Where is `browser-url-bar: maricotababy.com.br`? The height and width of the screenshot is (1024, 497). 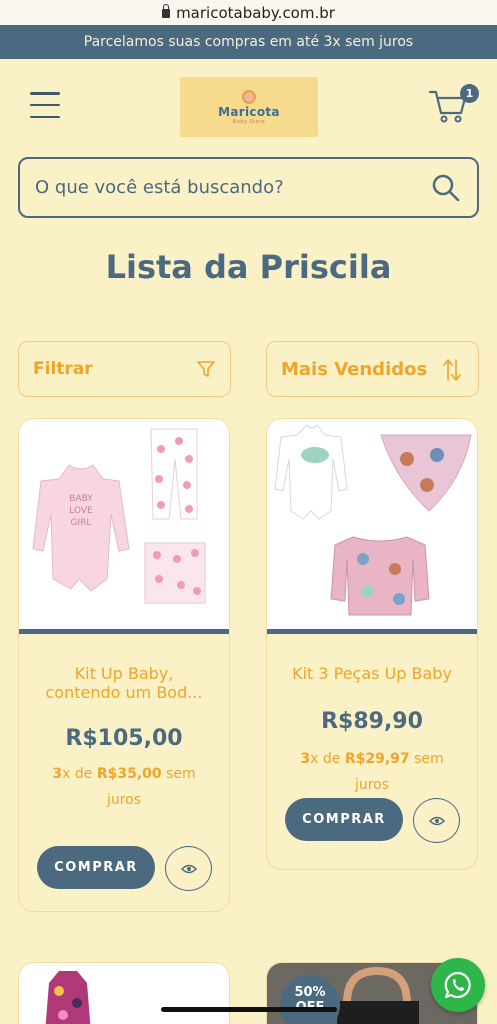 browser-url-bar: maricotababy.com.br is located at coordinates (248, 12).